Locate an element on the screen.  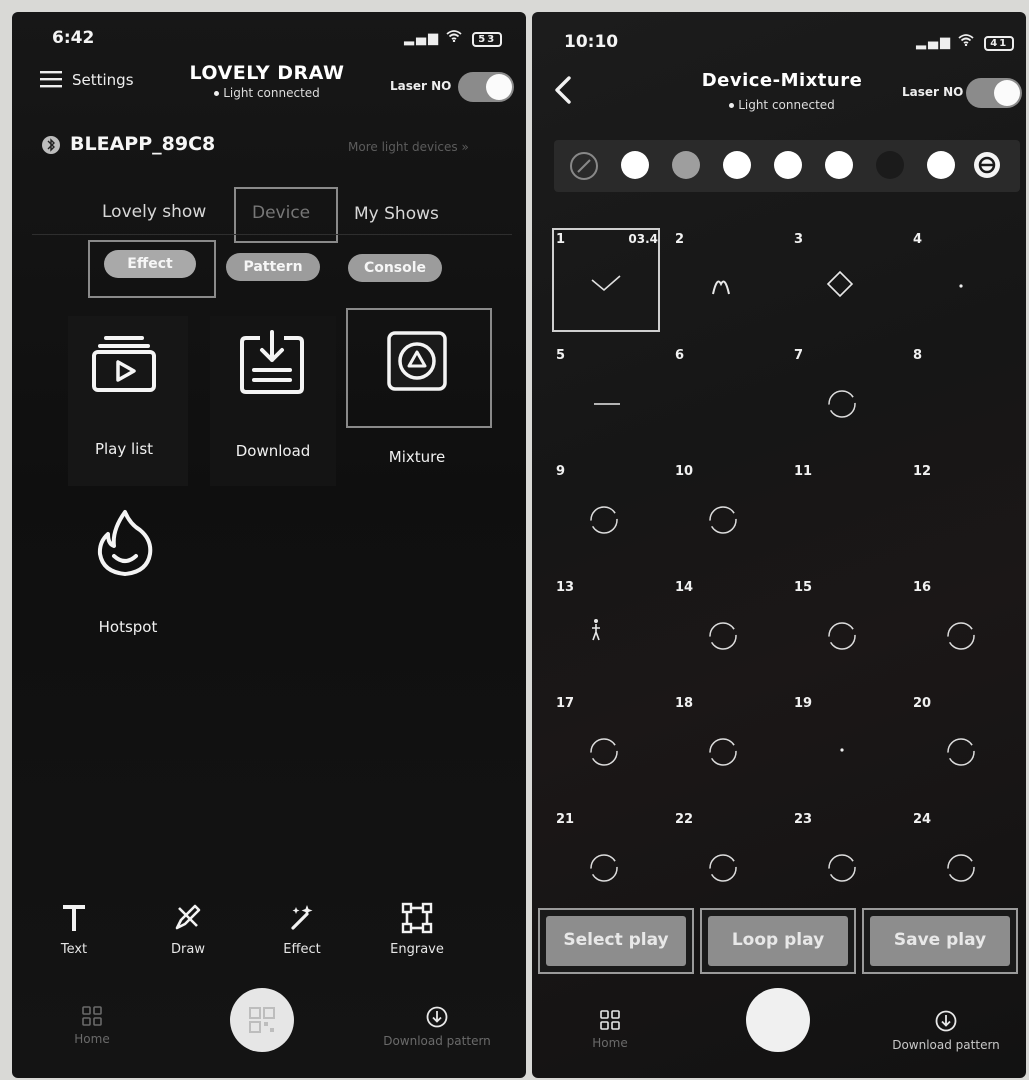
back-button is located at coordinates (563, 92).